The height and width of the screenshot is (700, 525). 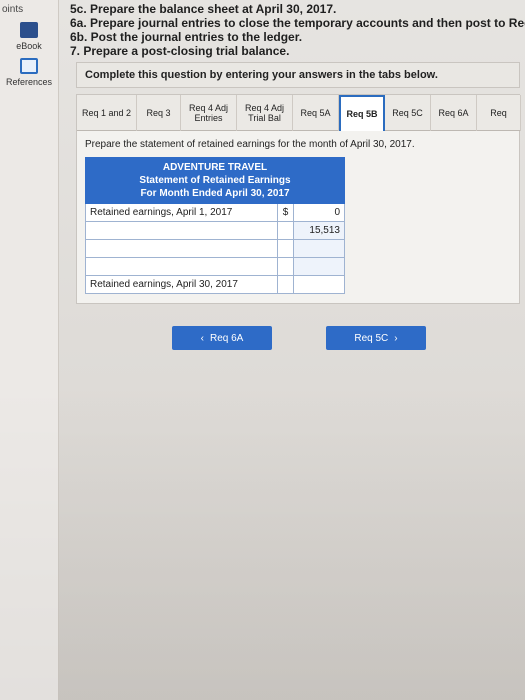 What do you see at coordinates (408, 113) in the screenshot?
I see `tab-req-5c: Req 5C` at bounding box center [408, 113].